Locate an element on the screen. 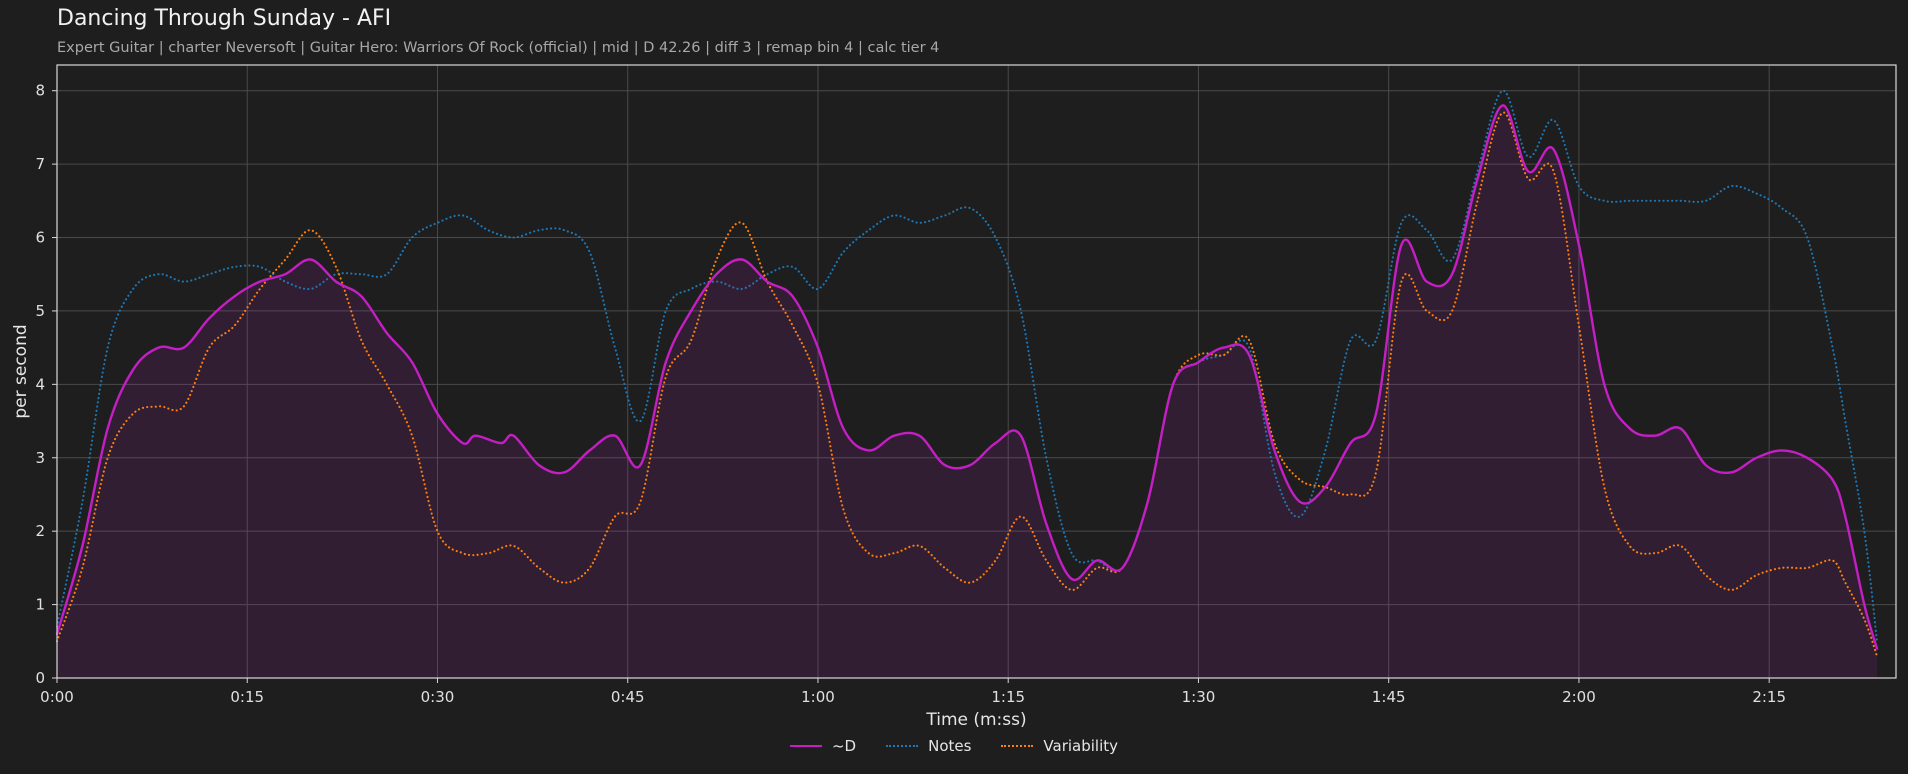 This screenshot has height=774, width=1908. legend-item: Notes is located at coordinates (928, 746).